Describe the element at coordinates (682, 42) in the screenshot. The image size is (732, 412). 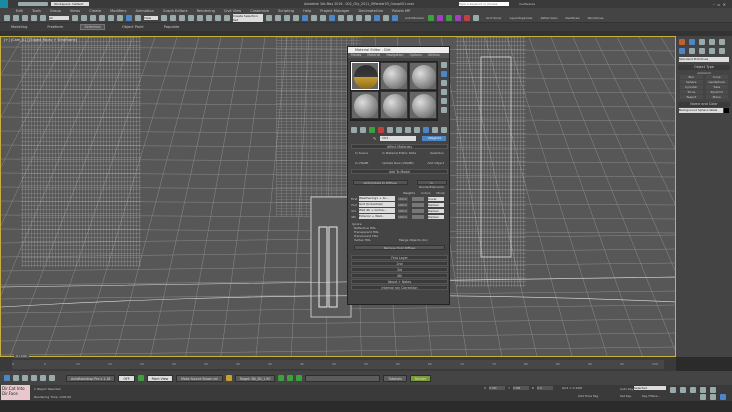
I see `create-tab-icon` at that location.